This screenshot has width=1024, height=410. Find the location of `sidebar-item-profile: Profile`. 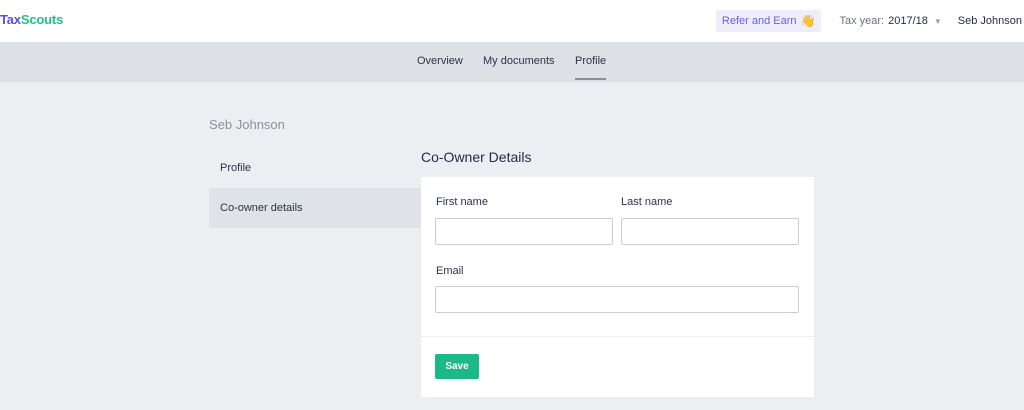

sidebar-item-profile: Profile is located at coordinates (315, 168).